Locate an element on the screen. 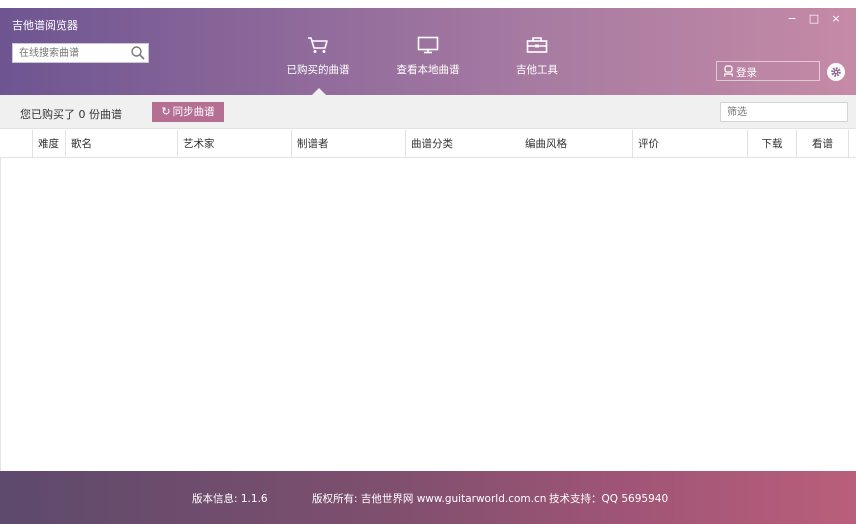  purchase-count-text: 您已购买了 0 份曲谱 is located at coordinates (71, 114).